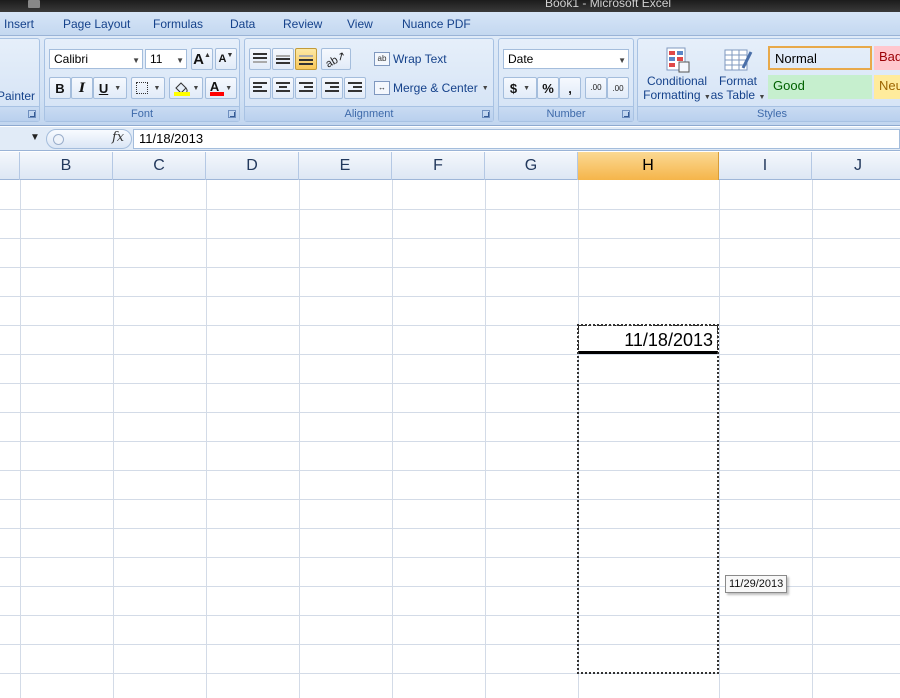  Describe the element at coordinates (382, 88) in the screenshot. I see `merge-center-icon: ↔` at that location.